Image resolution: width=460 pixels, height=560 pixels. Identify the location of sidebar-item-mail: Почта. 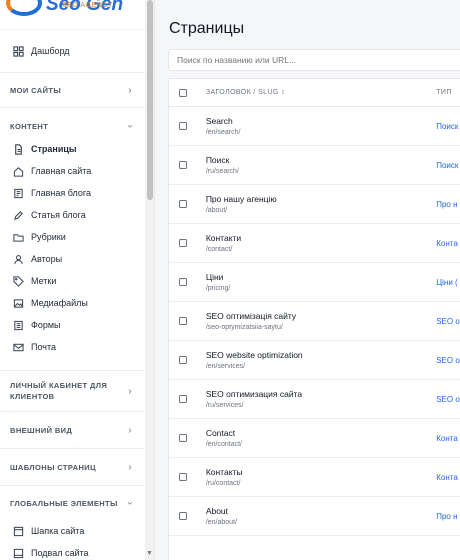
(77, 347).